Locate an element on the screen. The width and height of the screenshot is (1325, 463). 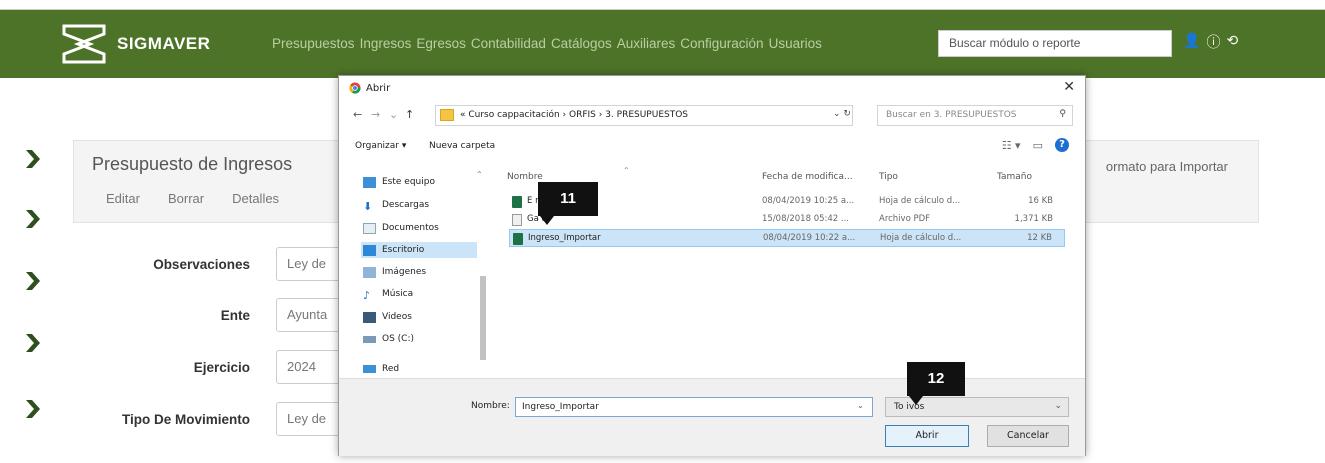
observaciones-field: Ley de is located at coordinates (311, 264).